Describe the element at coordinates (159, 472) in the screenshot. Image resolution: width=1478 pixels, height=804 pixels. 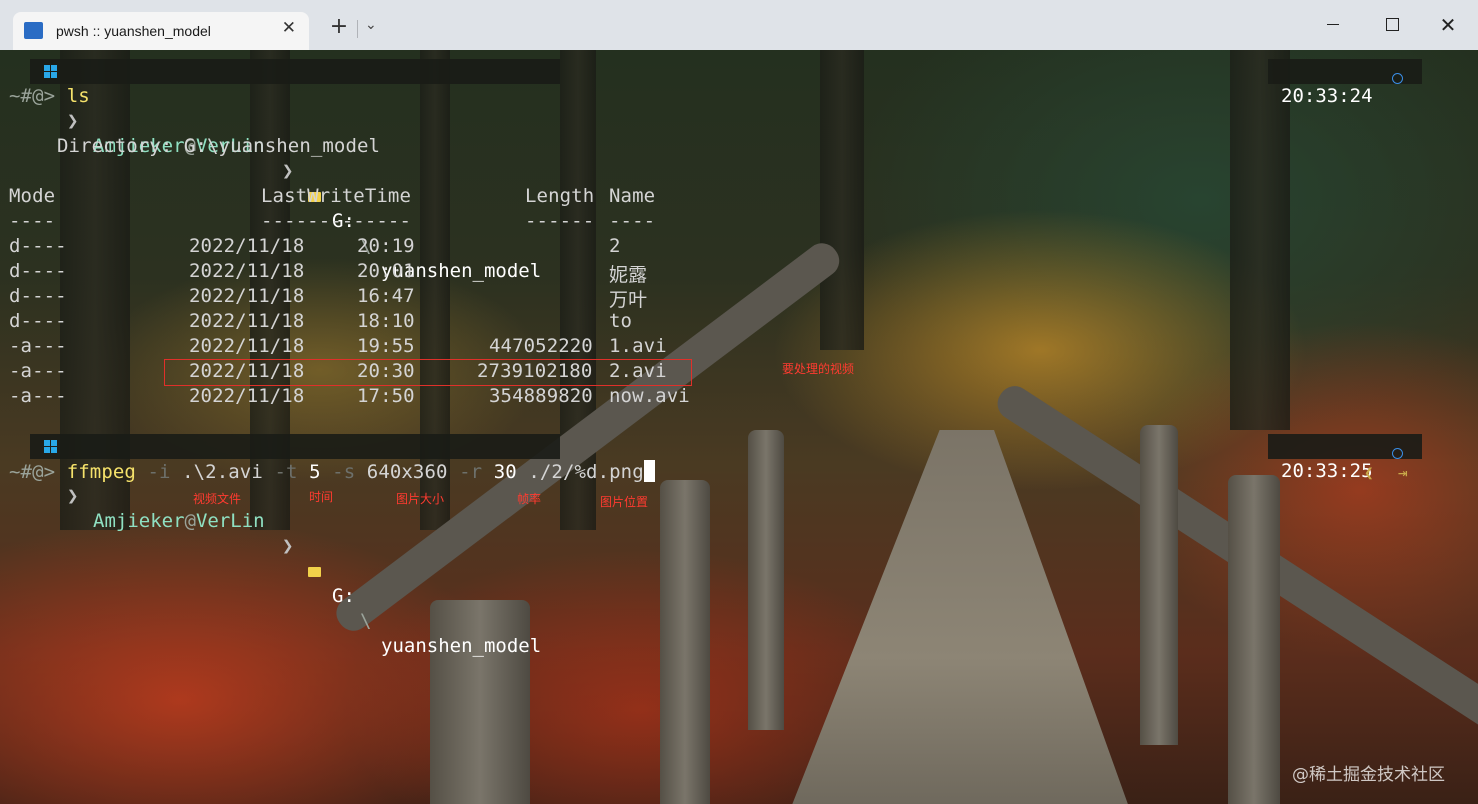
I see `flag-input: -i` at that location.